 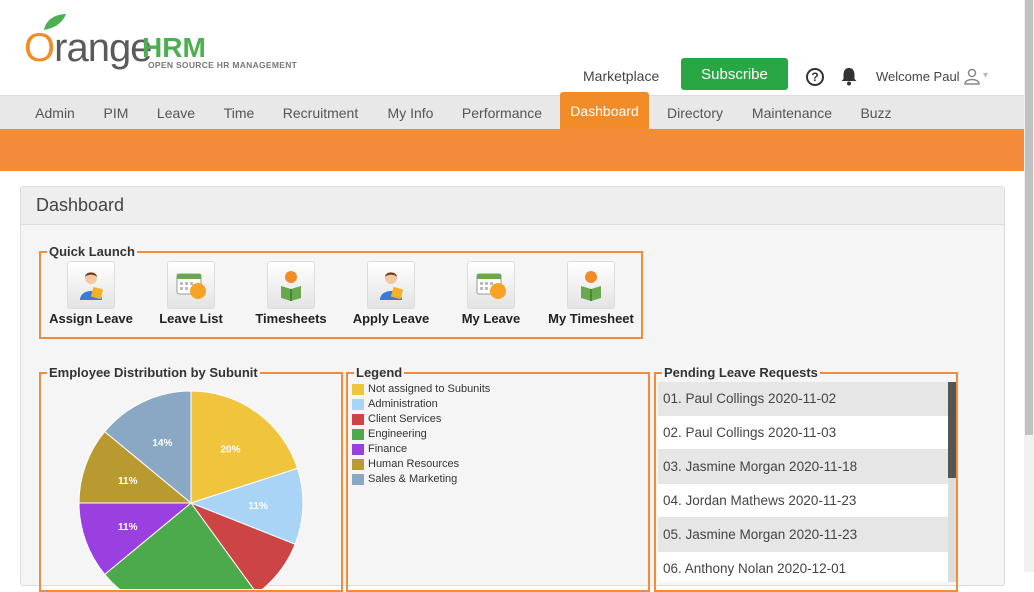 I want to click on pending-requests-scrollbar-thumb, so click(x=952, y=430).